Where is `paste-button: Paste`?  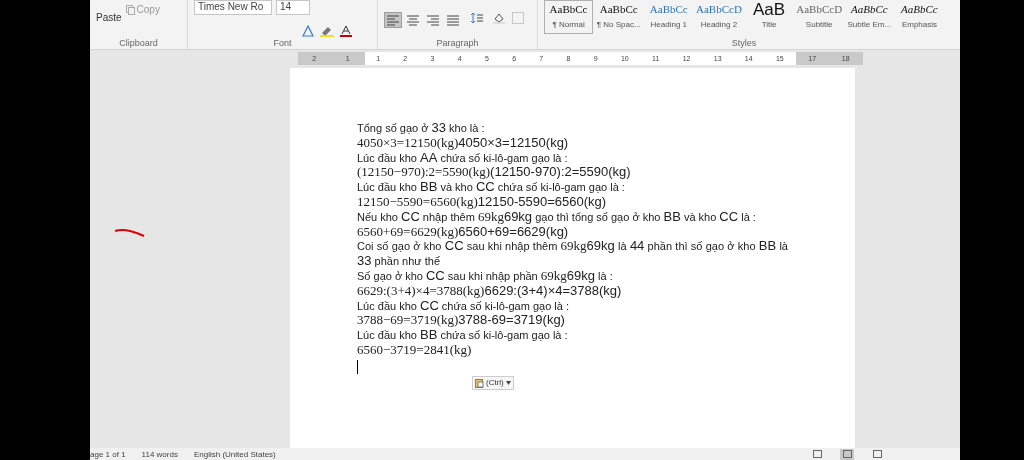 paste-button: Paste is located at coordinates (109, 17).